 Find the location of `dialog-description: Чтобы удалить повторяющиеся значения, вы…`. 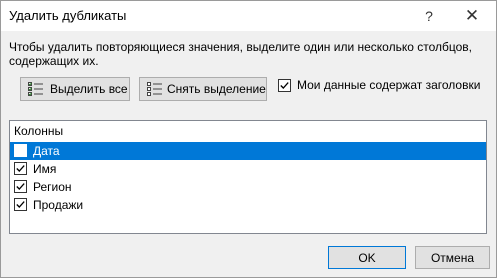

dialog-description: Чтобы удалить повторяющиеся значения, вы… is located at coordinates (244, 54).